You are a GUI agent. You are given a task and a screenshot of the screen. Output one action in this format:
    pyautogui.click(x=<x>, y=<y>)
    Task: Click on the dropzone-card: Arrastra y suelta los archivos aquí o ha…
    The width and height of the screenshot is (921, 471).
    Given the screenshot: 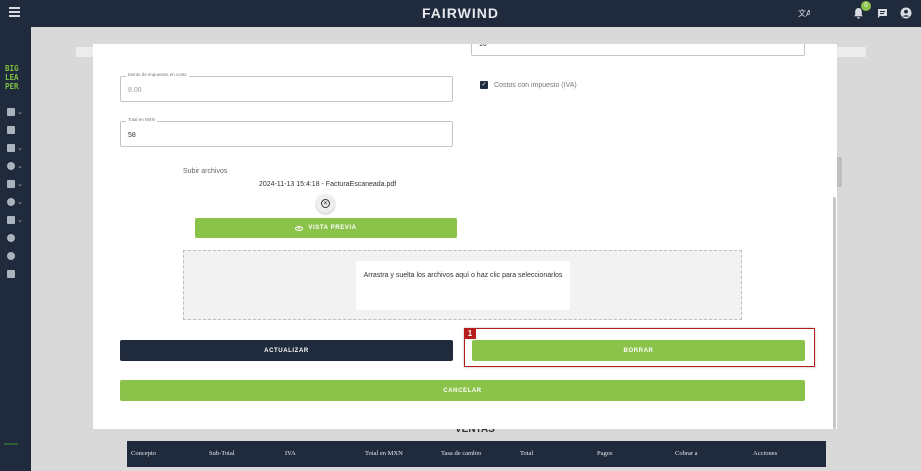 What is the action you would take?
    pyautogui.click(x=463, y=285)
    